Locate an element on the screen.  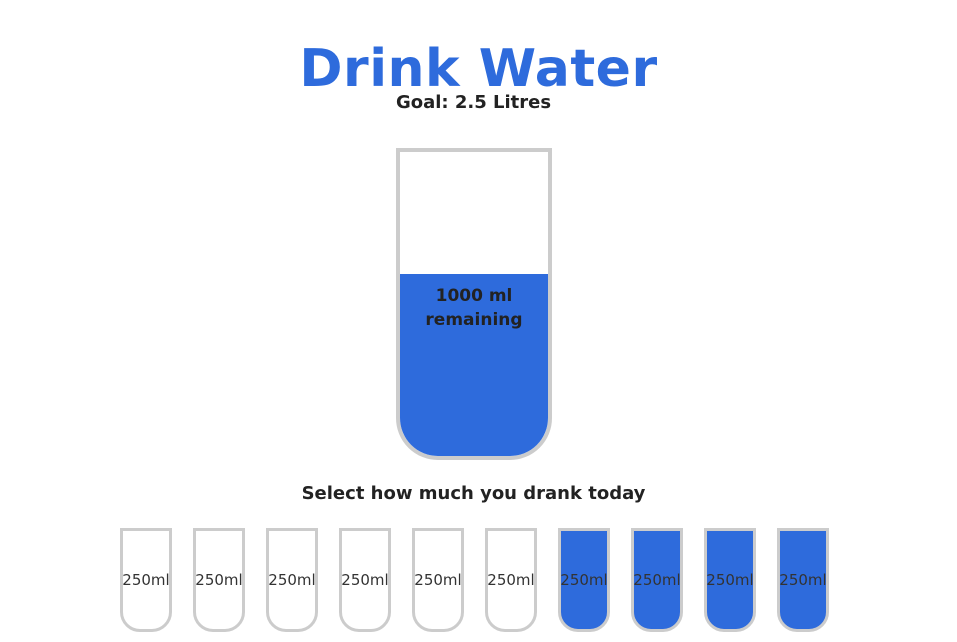
big-cup: 1000 ml remaining is located at coordinates (474, 304).